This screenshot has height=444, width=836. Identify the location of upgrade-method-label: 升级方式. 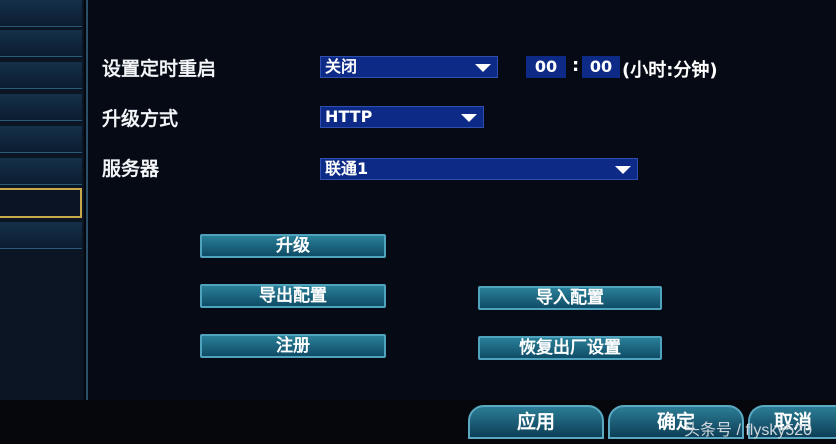
(140, 119).